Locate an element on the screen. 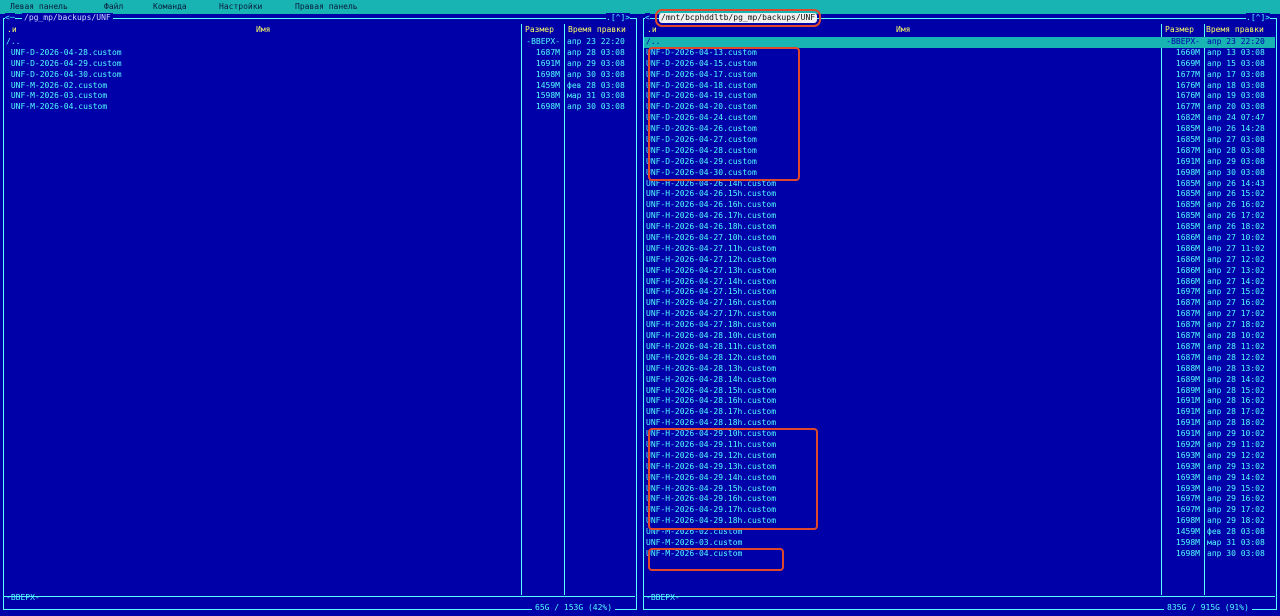 This screenshot has height=616, width=1280. file-size: 1685M is located at coordinates (1187, 227).